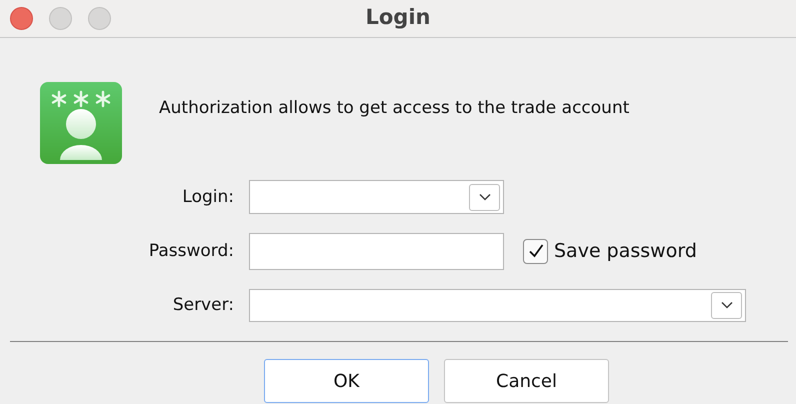 The height and width of the screenshot is (404, 796). I want to click on checkbox-label: Save password, so click(625, 251).